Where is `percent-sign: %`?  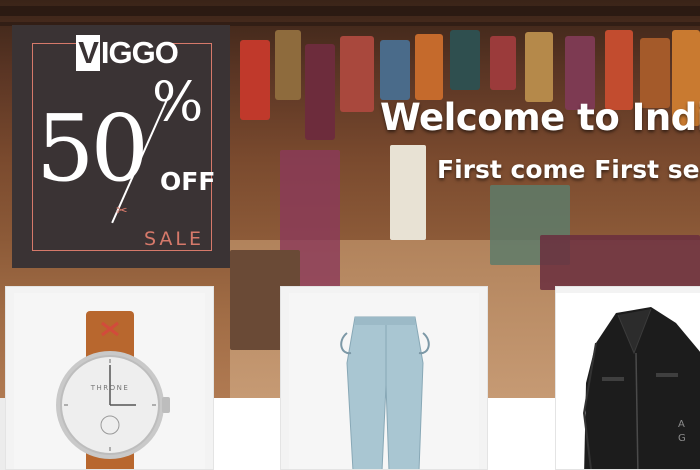
percent-sign: % is located at coordinates (178, 101).